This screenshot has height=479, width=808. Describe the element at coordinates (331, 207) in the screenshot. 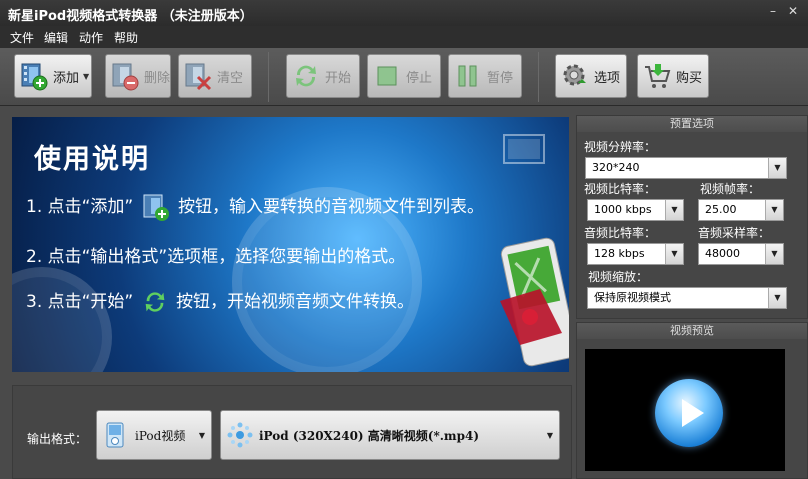

I see `step1-text-b: 按钮，输入要转换的音视频文件到列表。` at that location.